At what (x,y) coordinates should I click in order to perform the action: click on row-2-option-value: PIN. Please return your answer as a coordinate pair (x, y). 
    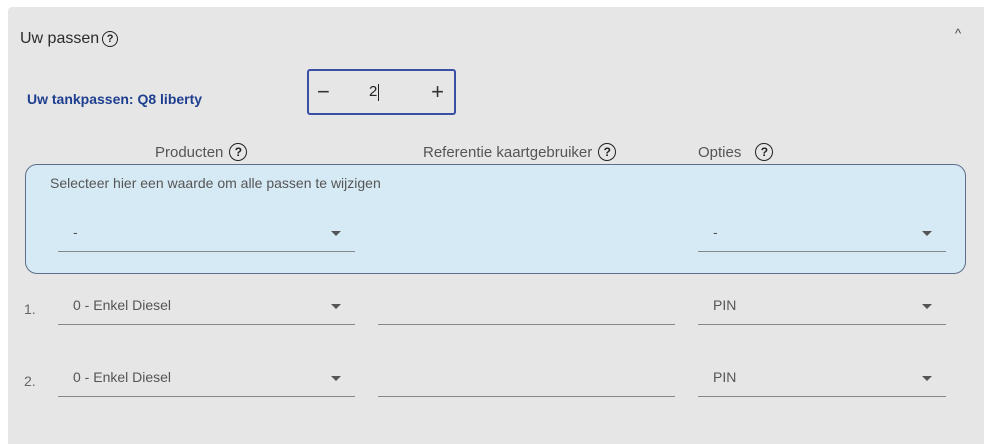
    Looking at the image, I should click on (725, 377).